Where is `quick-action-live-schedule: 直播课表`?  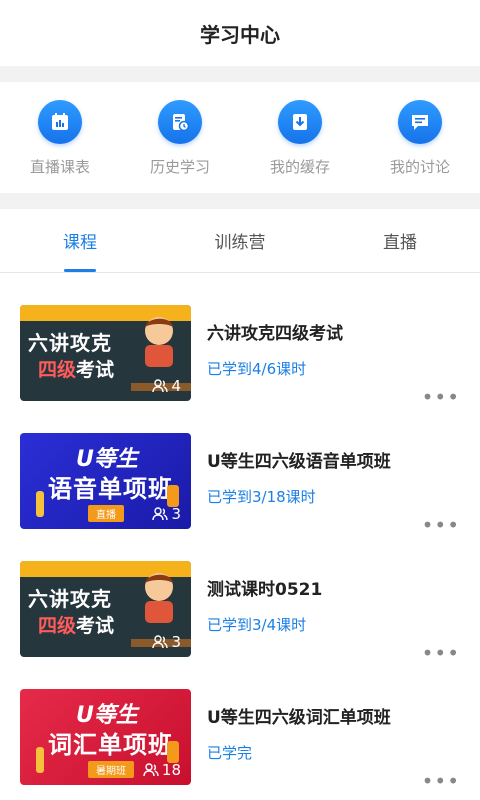 quick-action-live-schedule: 直播课表 is located at coordinates (60, 138).